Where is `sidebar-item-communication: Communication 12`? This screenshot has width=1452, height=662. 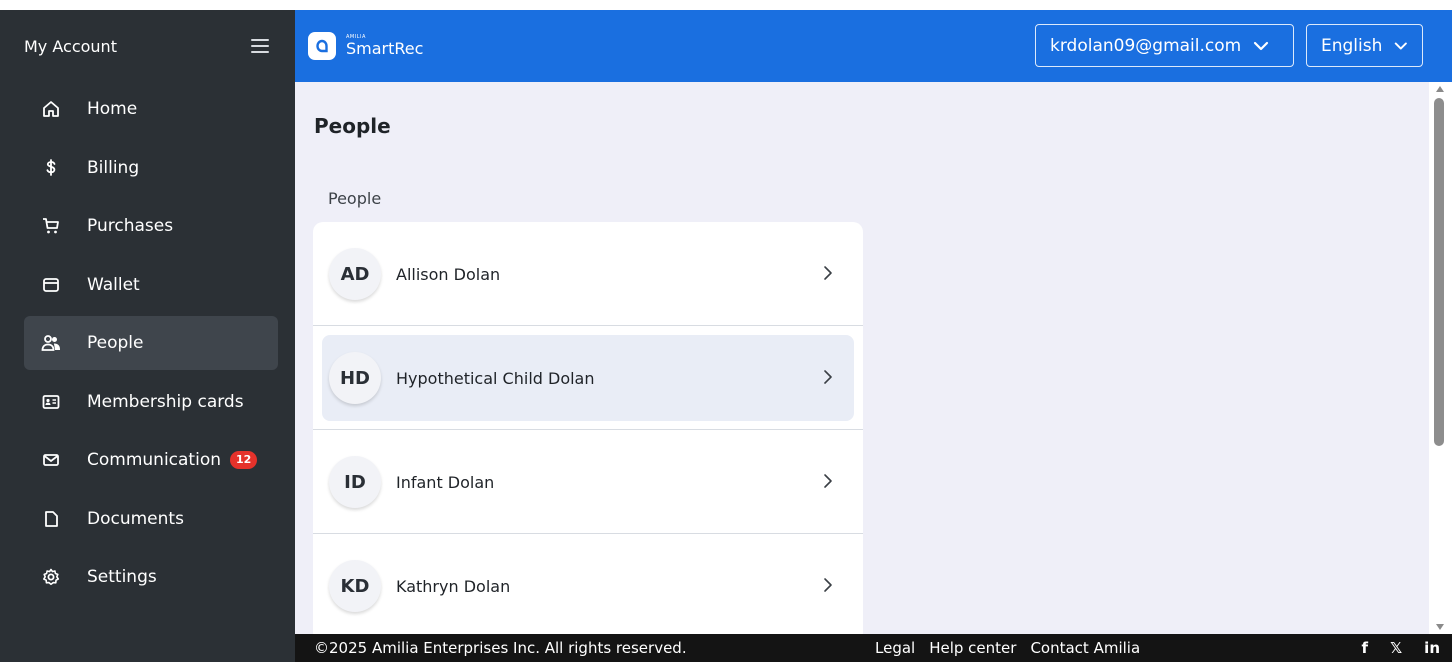
sidebar-item-communication: Communication 12 is located at coordinates (151, 460).